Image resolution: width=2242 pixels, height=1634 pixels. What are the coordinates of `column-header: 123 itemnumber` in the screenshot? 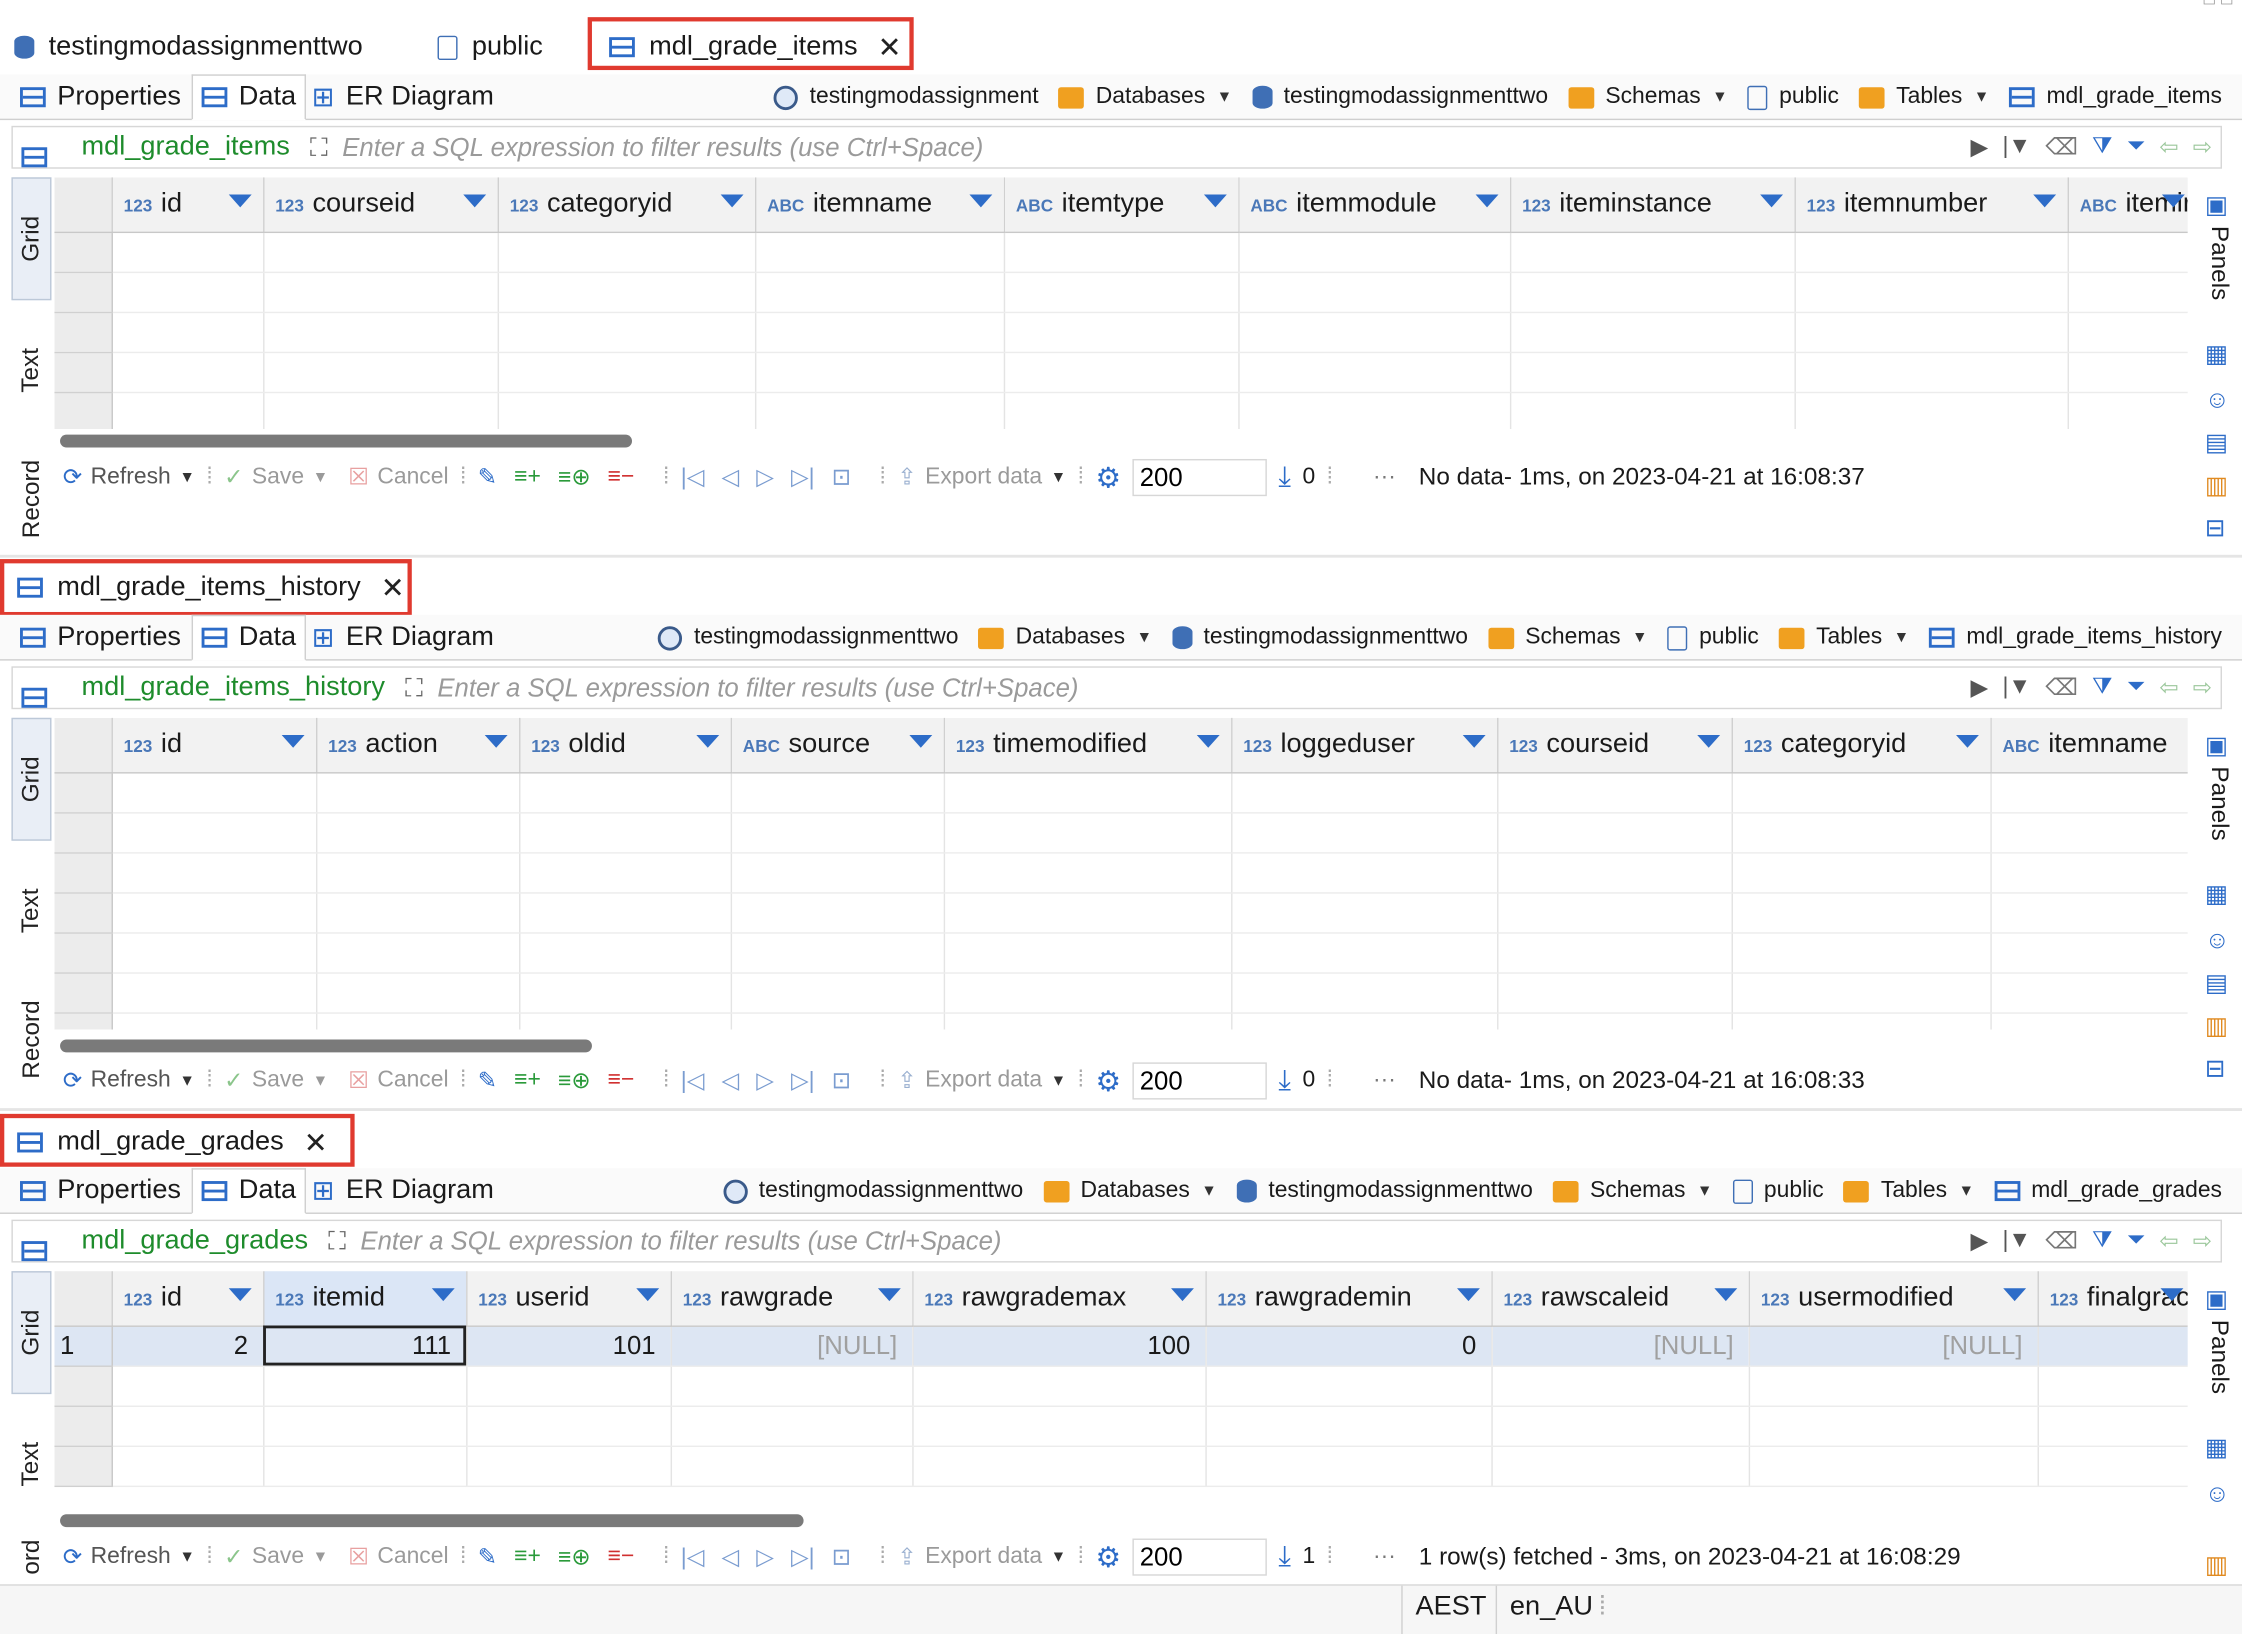 It's located at (1931, 205).